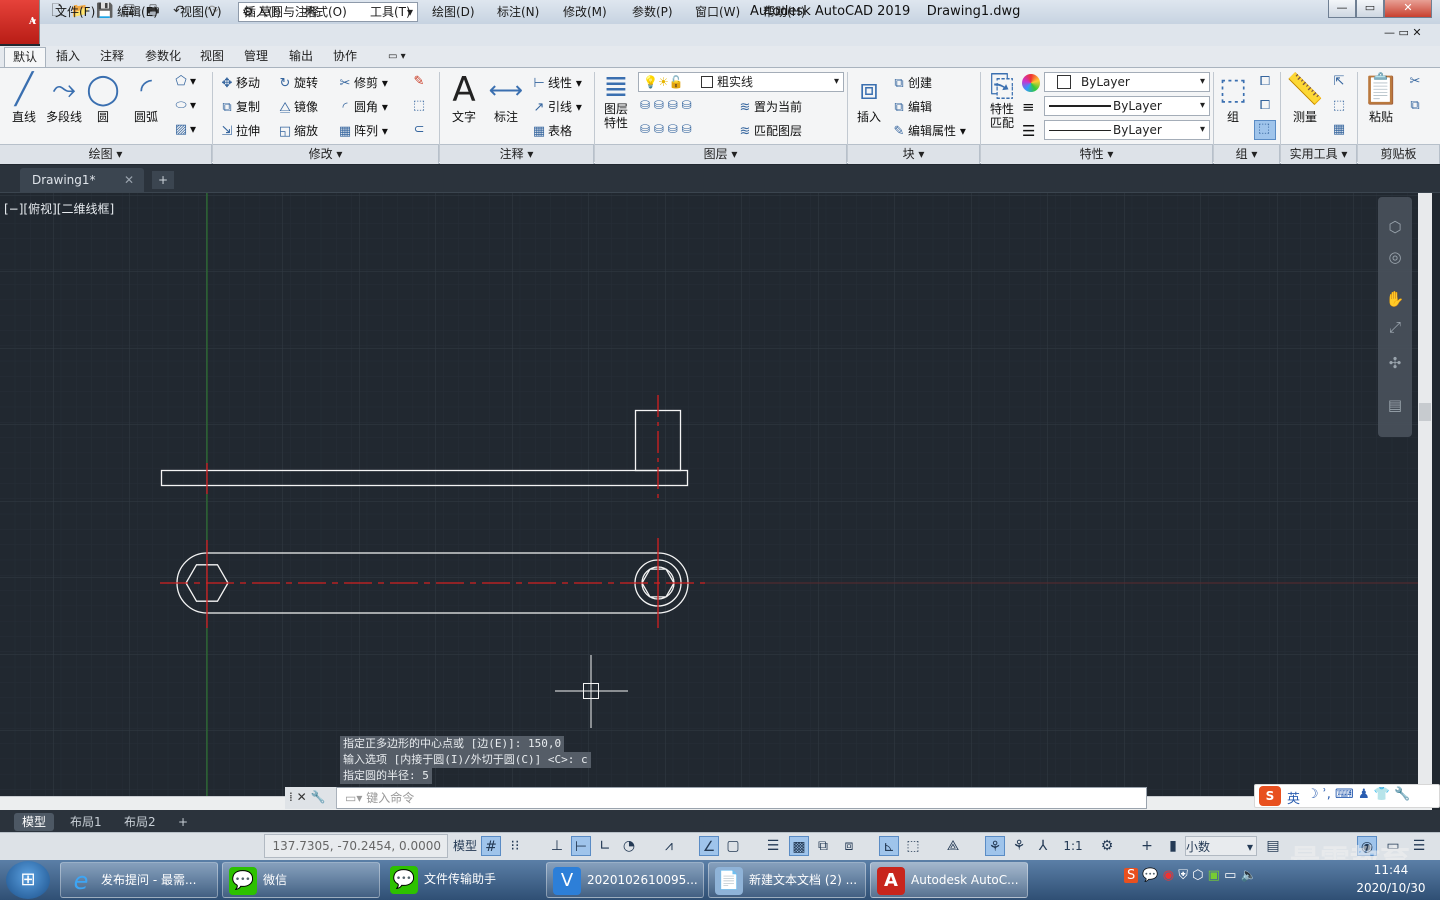 The width and height of the screenshot is (1440, 900). I want to click on minimize-button: —, so click(1342, 9).